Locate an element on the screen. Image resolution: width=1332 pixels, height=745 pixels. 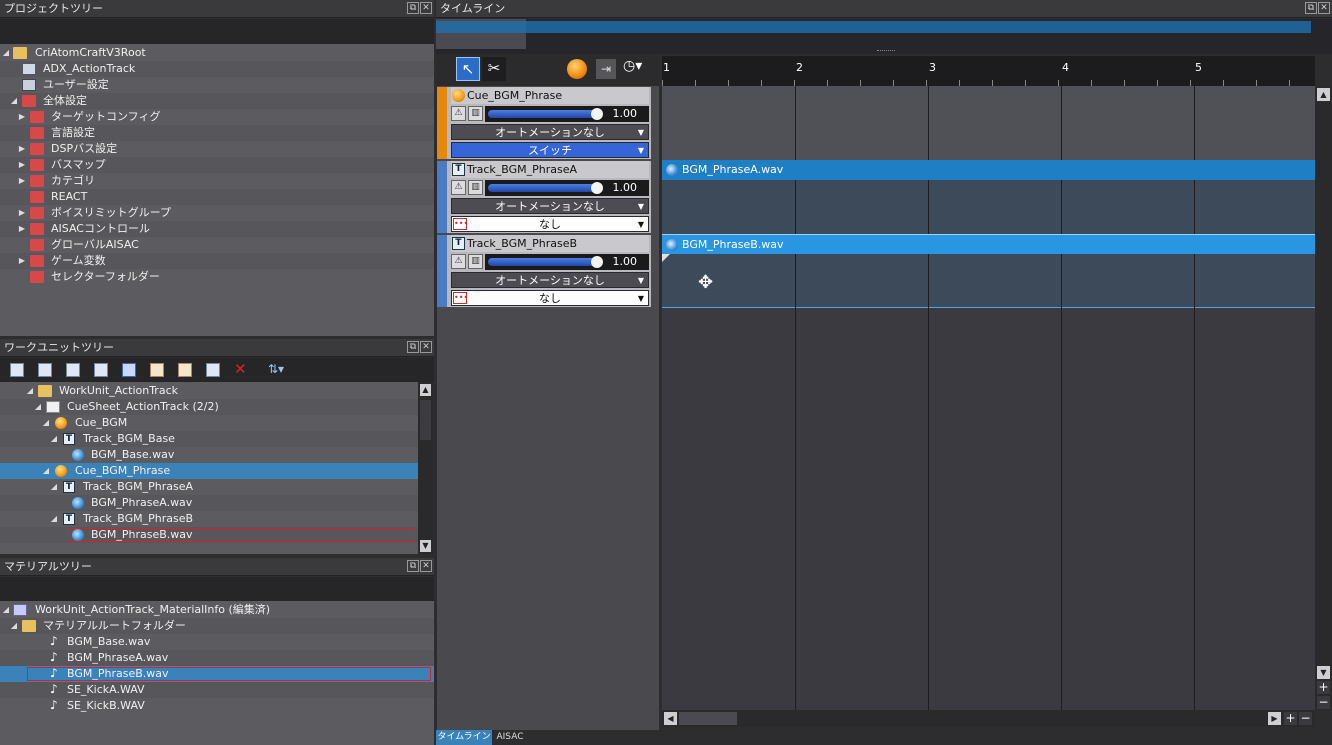
tree-row: ◢ WorkUnit_ActionTrack is located at coordinates (209, 391).